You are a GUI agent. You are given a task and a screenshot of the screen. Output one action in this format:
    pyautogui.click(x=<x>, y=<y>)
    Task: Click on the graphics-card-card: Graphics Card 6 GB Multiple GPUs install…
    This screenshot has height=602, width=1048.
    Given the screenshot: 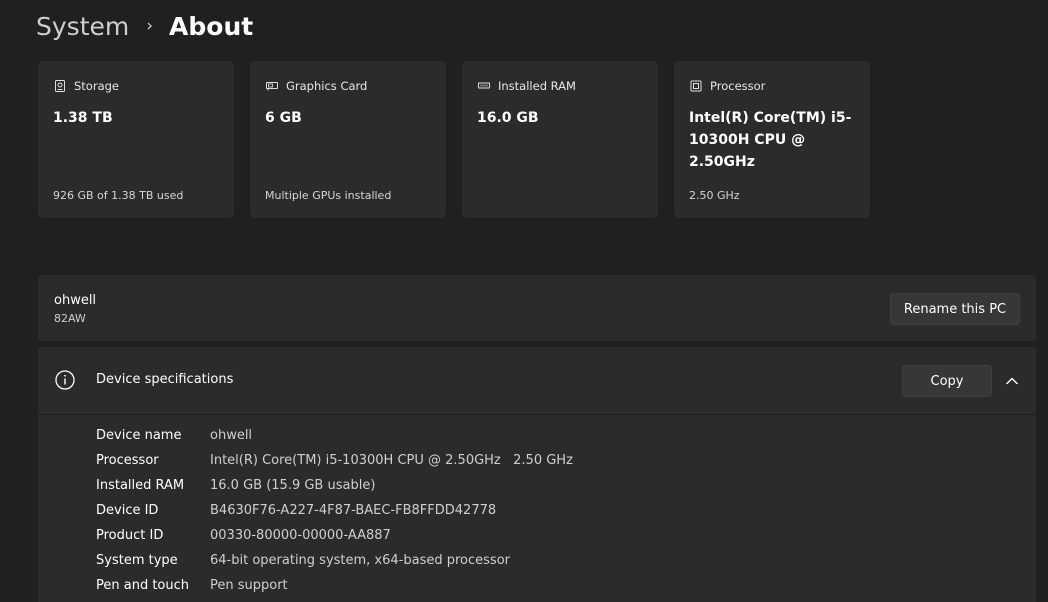 What is the action you would take?
    pyautogui.click(x=348, y=139)
    